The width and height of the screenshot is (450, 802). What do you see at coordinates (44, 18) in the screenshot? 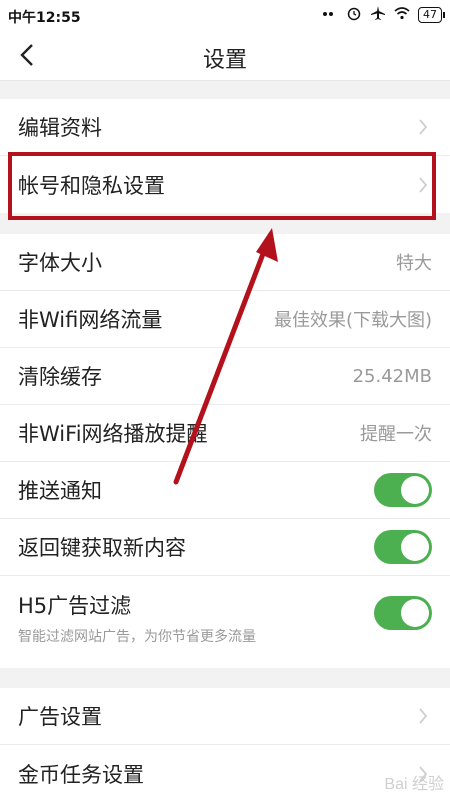
I see `status-time: 中午12:55` at bounding box center [44, 18].